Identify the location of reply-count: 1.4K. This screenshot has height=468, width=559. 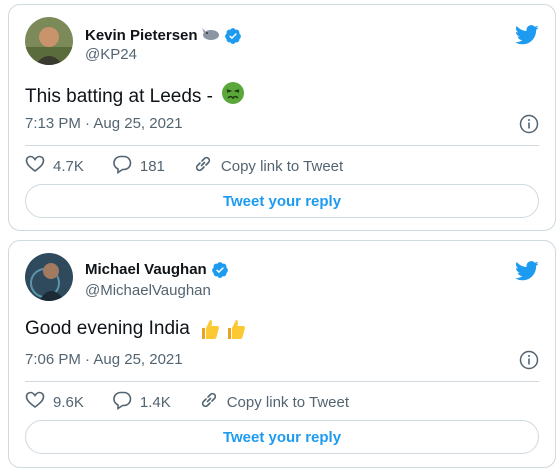
(155, 402).